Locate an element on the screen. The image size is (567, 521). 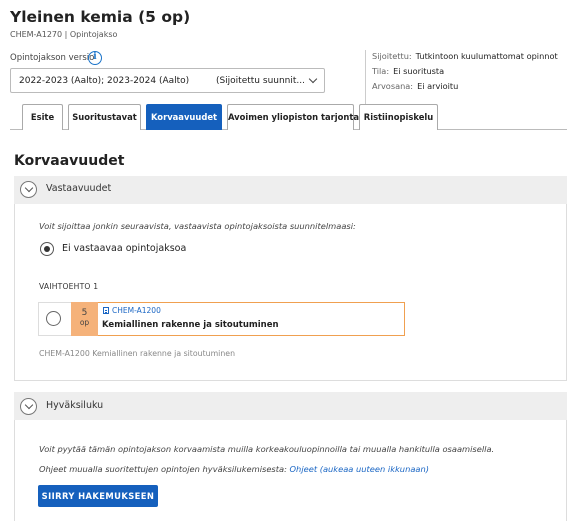
info-icon: i is located at coordinates (95, 58).